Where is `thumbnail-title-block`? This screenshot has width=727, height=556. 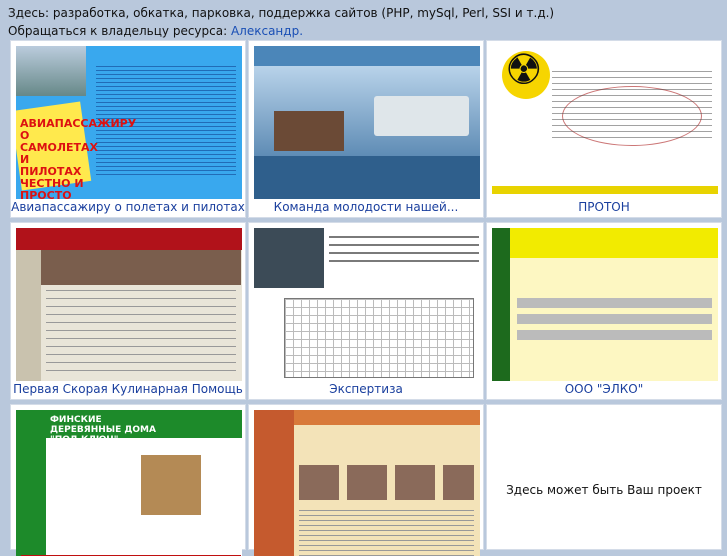
thumbnail-title-block is located at coordinates (404, 251).